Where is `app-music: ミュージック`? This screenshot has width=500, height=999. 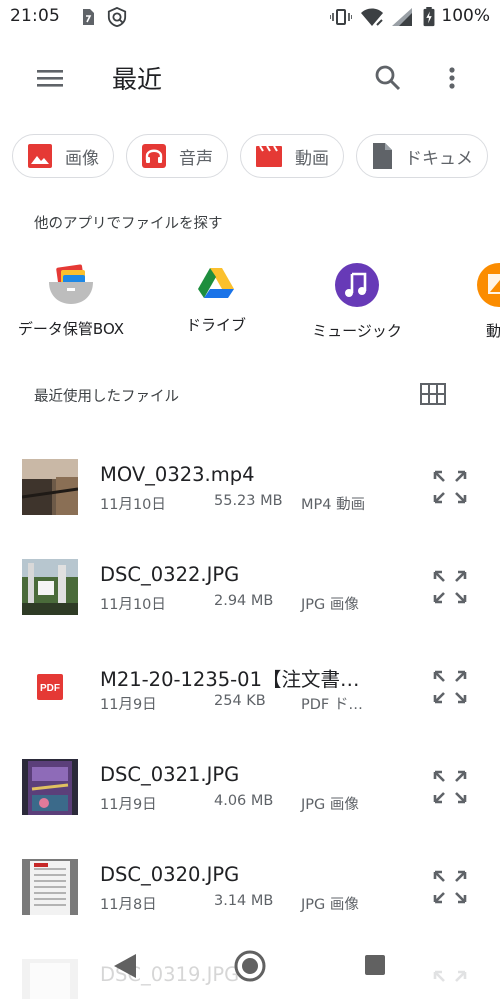
app-music: ミュージック is located at coordinates (357, 301).